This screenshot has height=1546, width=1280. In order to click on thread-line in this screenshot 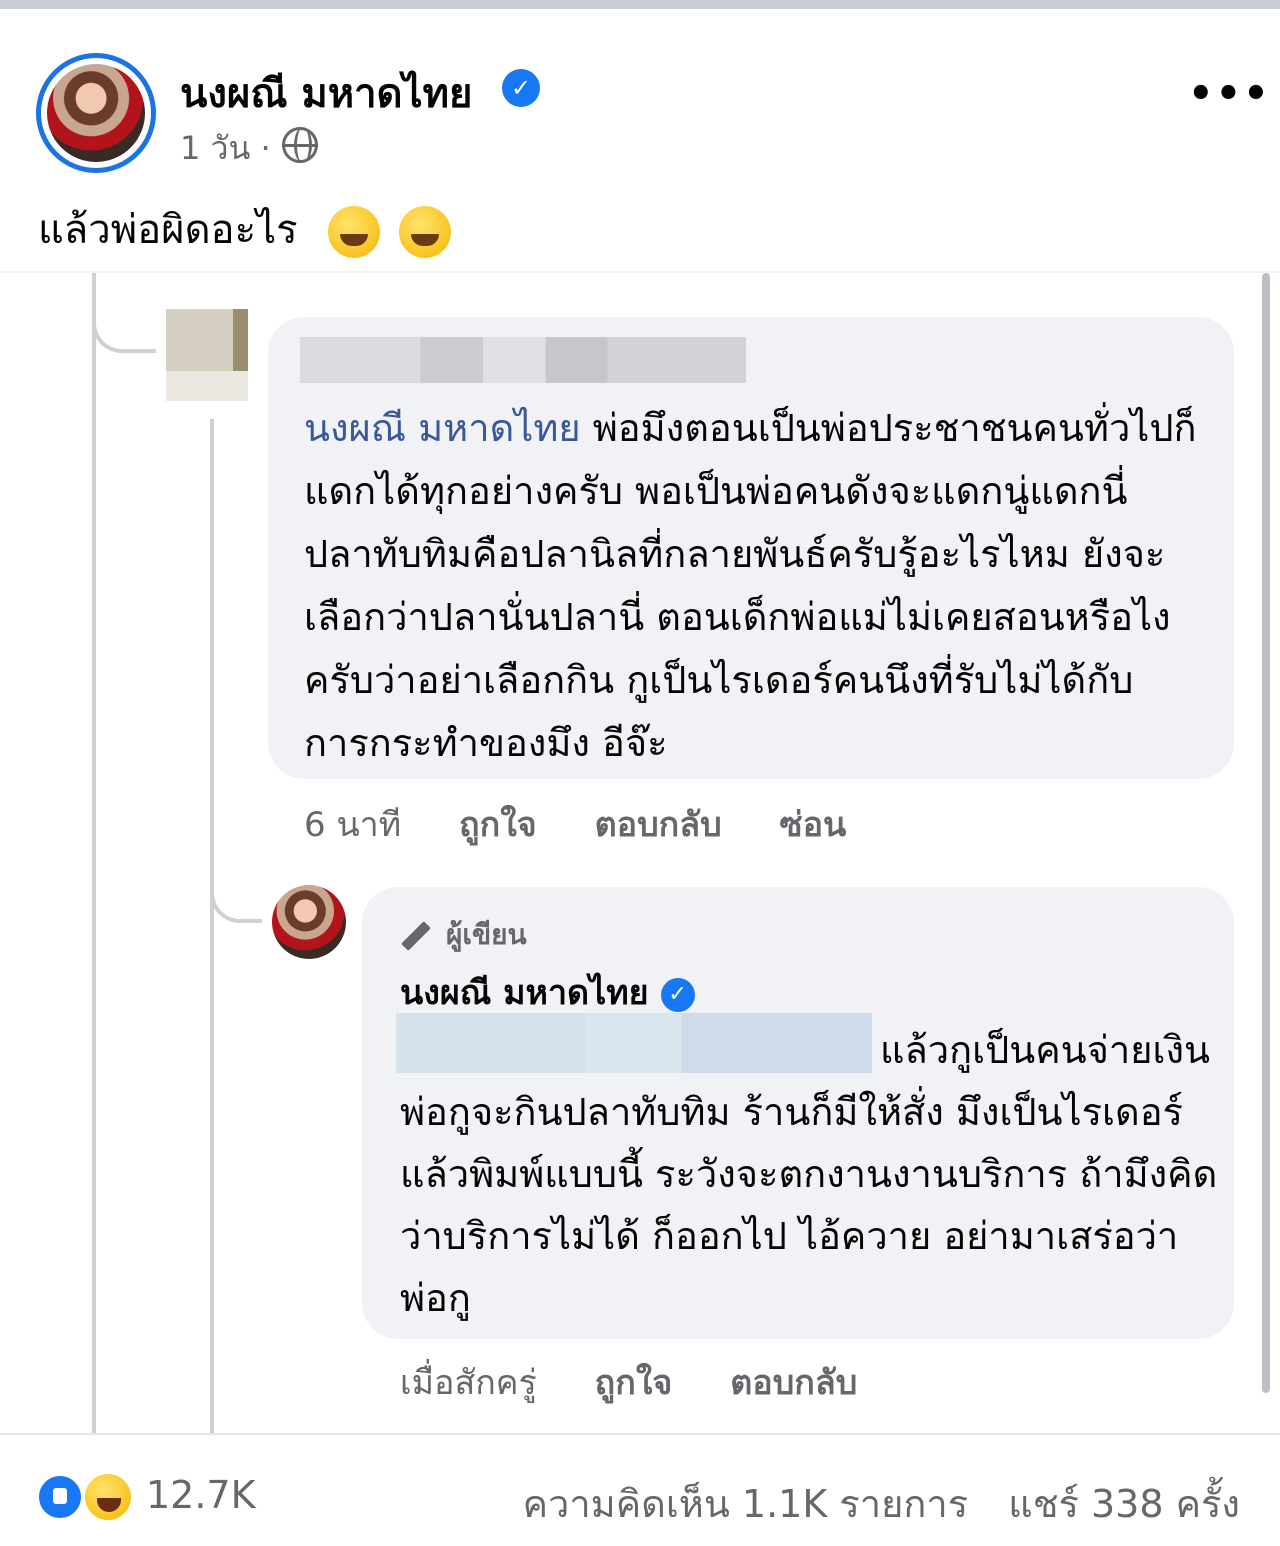, I will do `click(94, 854)`.